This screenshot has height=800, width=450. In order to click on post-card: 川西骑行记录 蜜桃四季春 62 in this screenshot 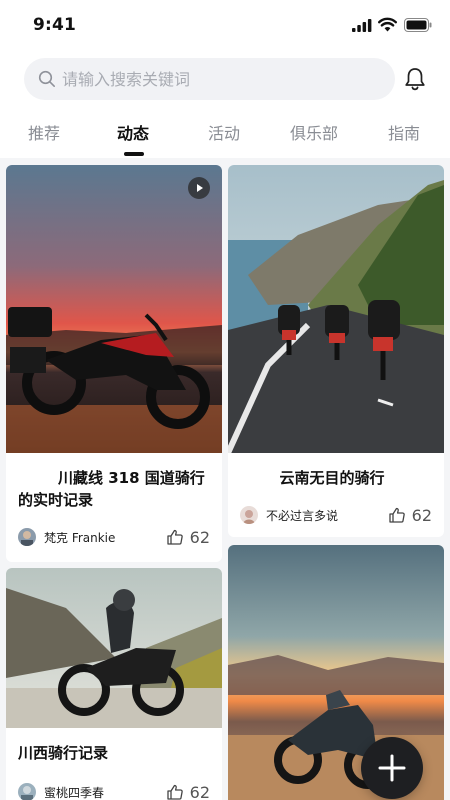, I will do `click(114, 684)`.